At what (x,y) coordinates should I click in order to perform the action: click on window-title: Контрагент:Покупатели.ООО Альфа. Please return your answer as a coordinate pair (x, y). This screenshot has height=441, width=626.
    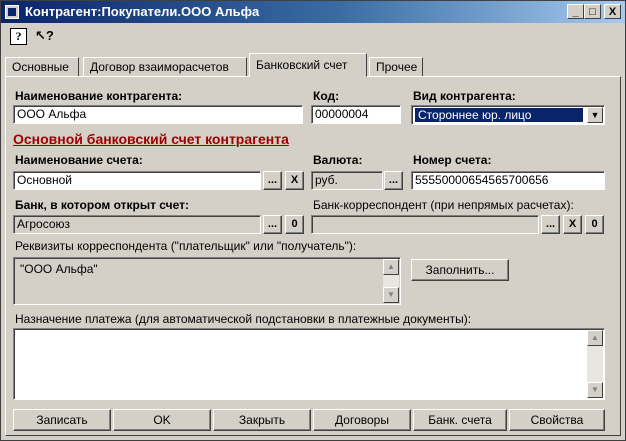
    Looking at the image, I should click on (142, 11).